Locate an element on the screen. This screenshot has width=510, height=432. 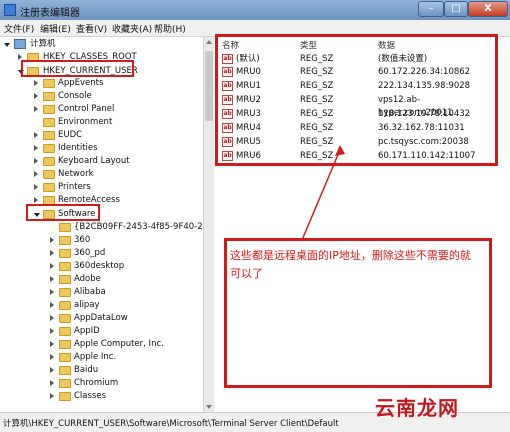
watermark-logo: 云南龙网 is located at coordinates (417, 408).